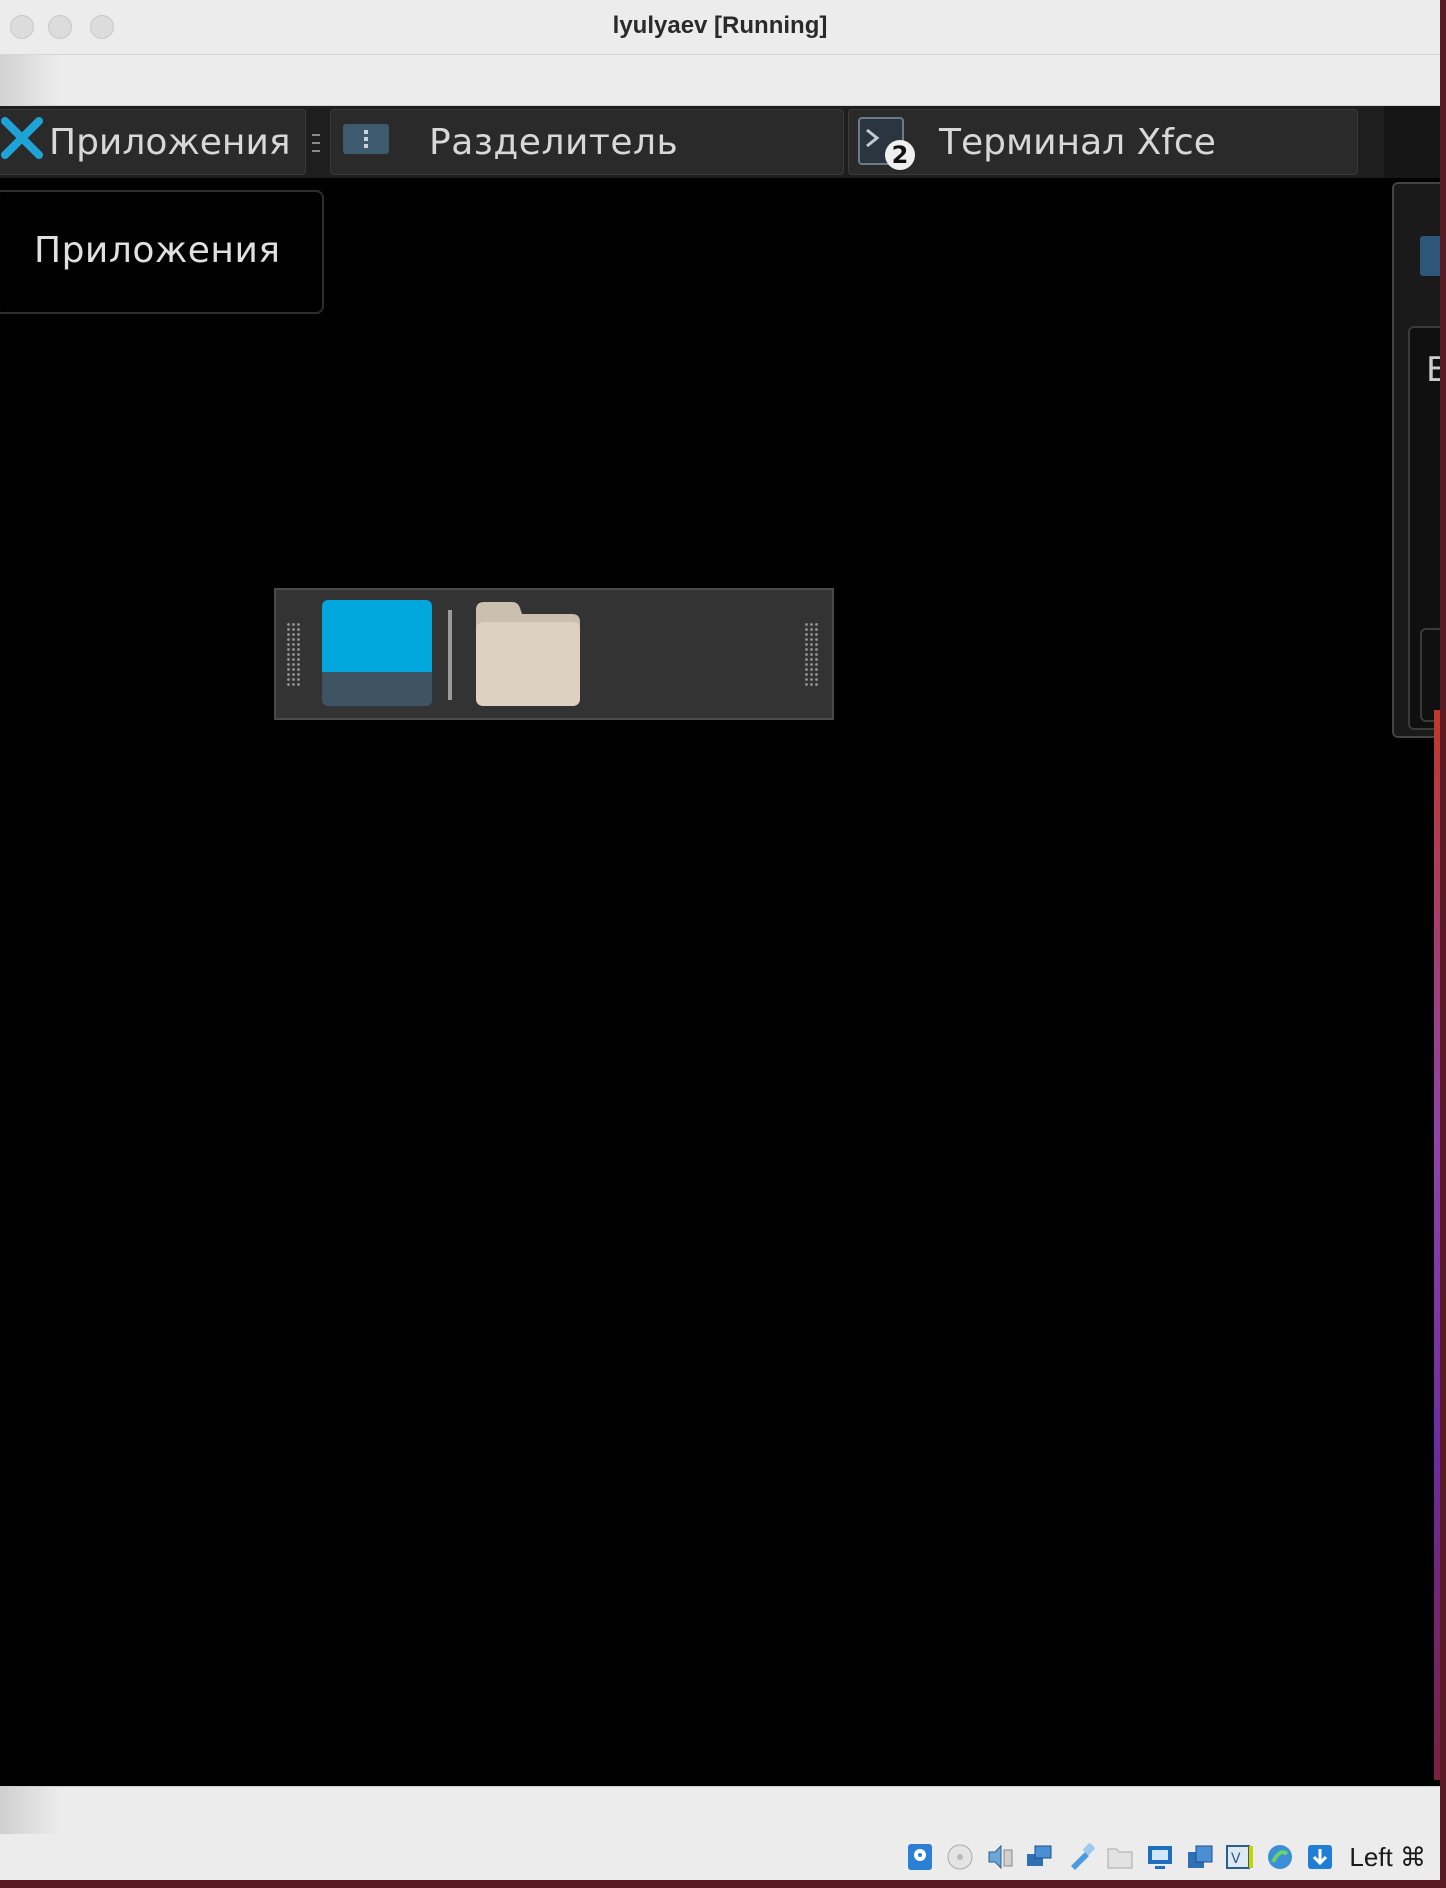  What do you see at coordinates (812, 654) in the screenshot?
I see `dock-right-handle-icon` at bounding box center [812, 654].